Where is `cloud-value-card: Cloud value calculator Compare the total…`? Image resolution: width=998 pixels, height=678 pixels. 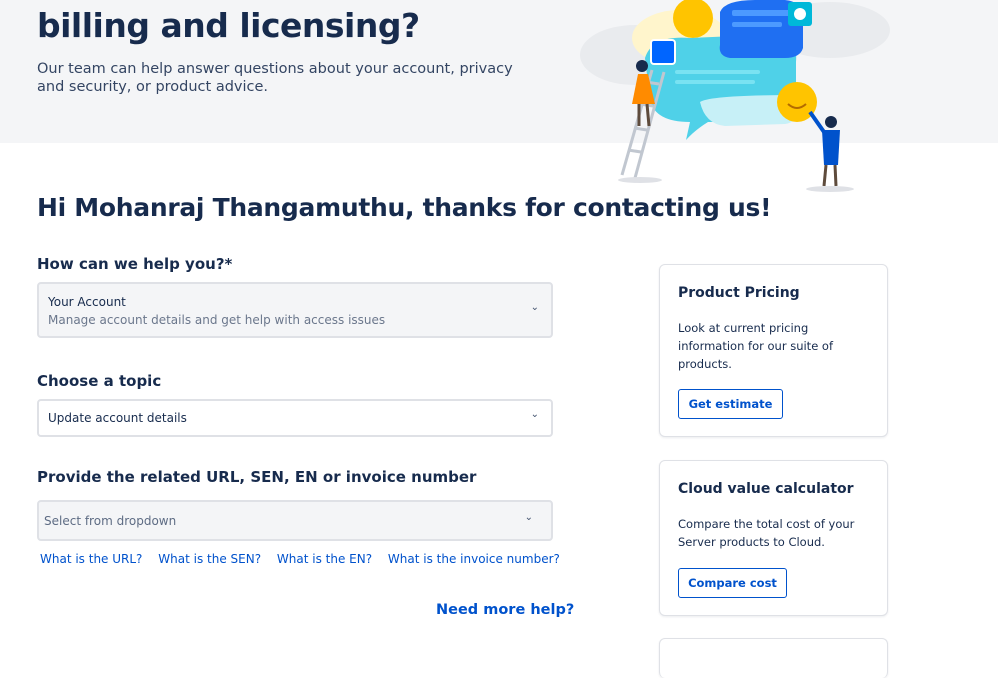
cloud-value-card: Cloud value calculator Compare the total… is located at coordinates (773, 538).